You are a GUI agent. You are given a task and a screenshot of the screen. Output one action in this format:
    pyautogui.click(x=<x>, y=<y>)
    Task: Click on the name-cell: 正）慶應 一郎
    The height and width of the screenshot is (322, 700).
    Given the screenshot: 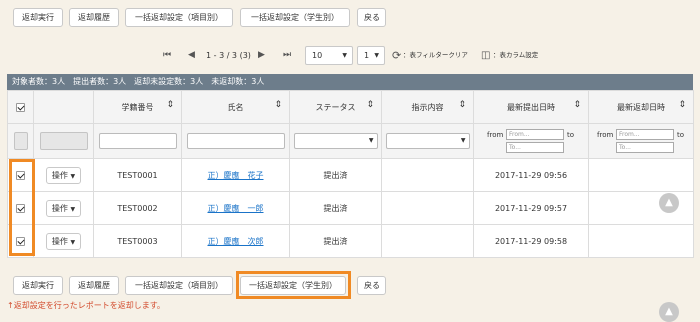 What is the action you would take?
    pyautogui.click(x=235, y=208)
    